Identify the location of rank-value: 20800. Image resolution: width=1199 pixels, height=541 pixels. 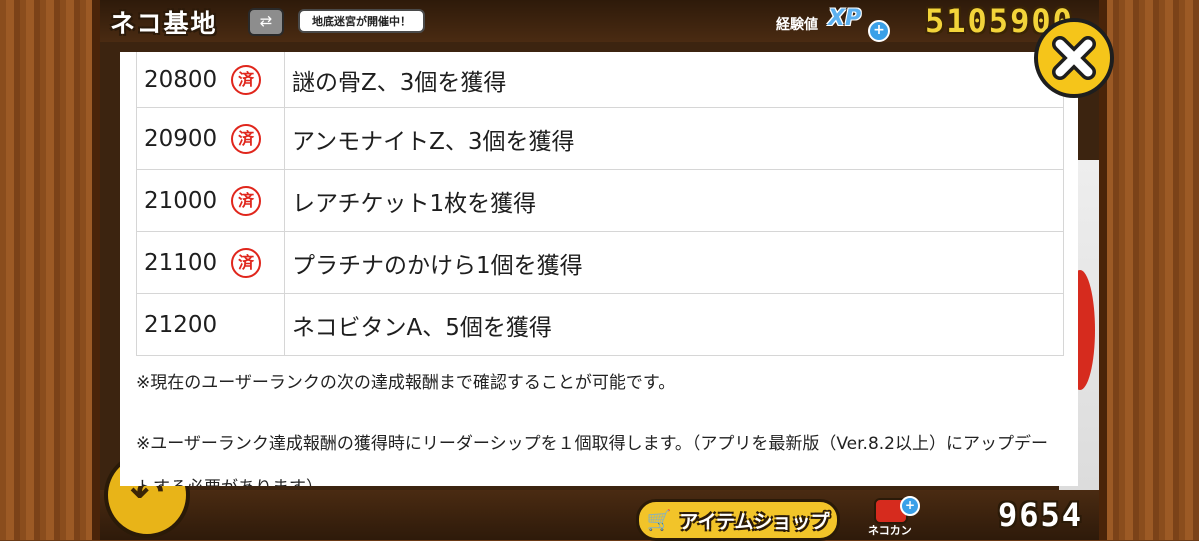
(181, 79).